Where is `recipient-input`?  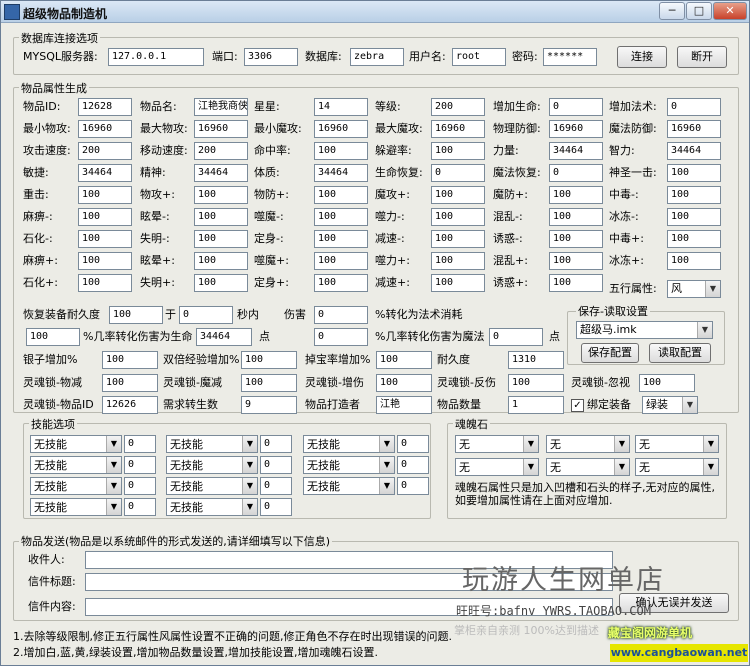 recipient-input is located at coordinates (349, 560).